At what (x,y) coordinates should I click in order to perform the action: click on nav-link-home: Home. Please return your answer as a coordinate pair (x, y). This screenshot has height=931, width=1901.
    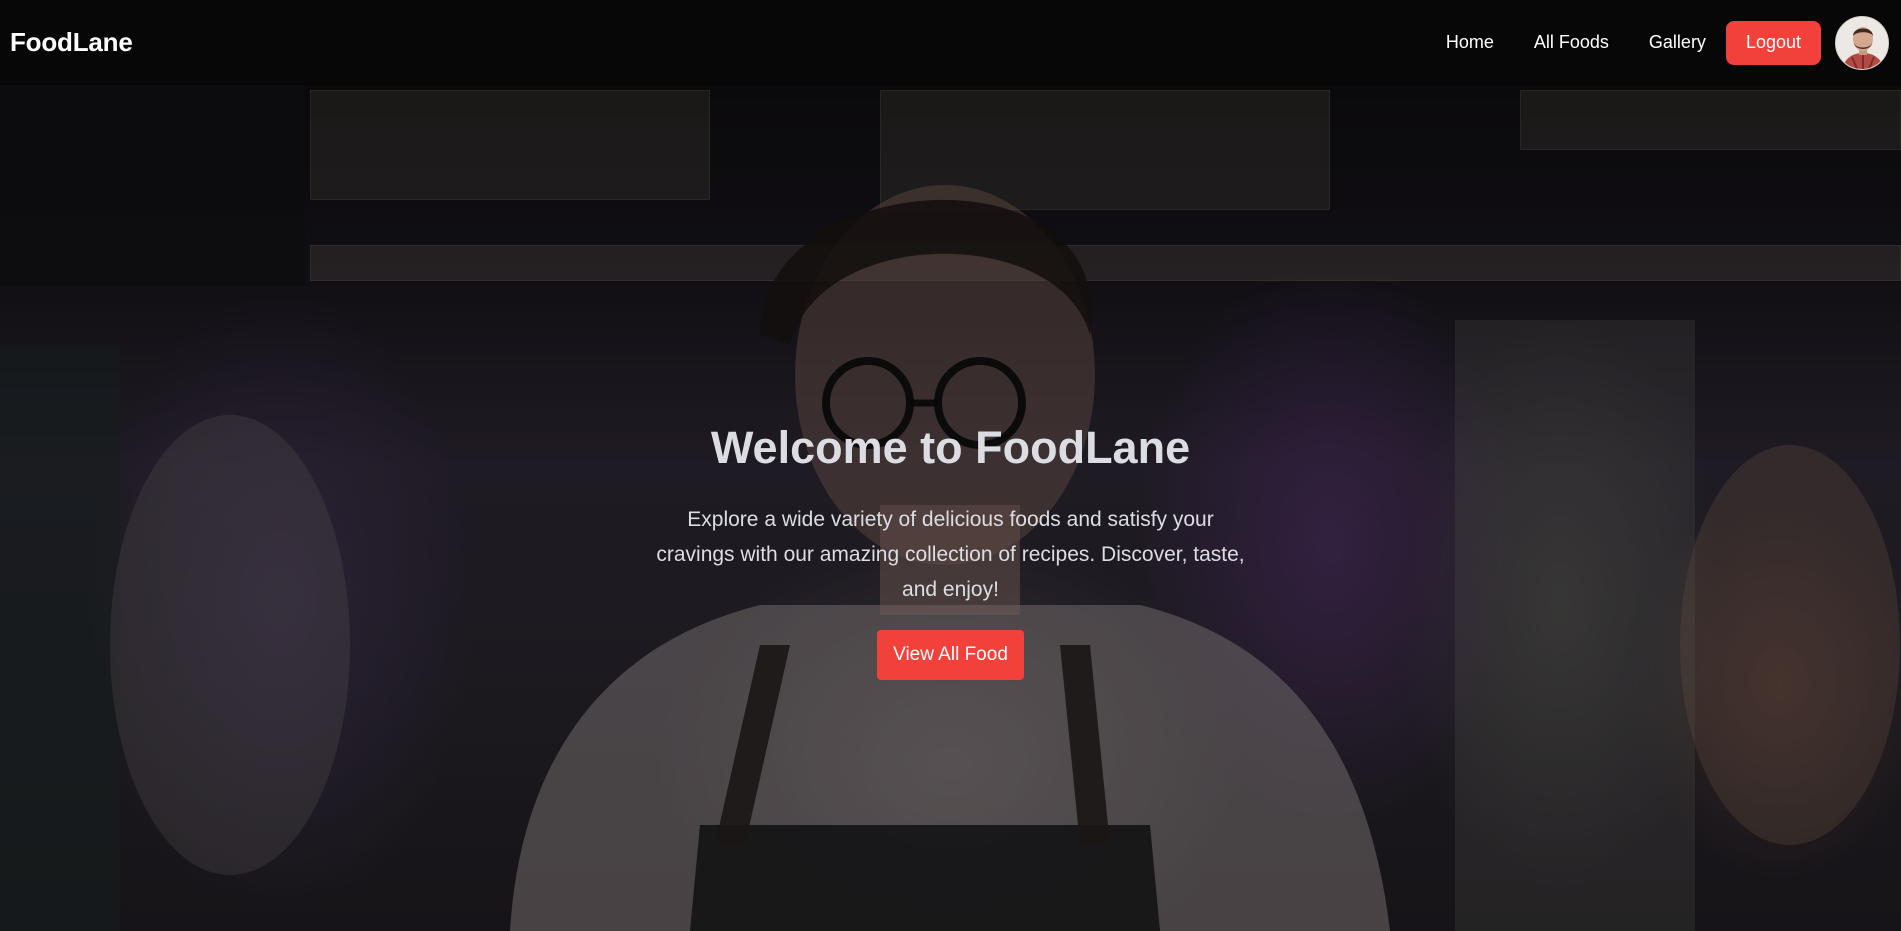
    Looking at the image, I should click on (1470, 42).